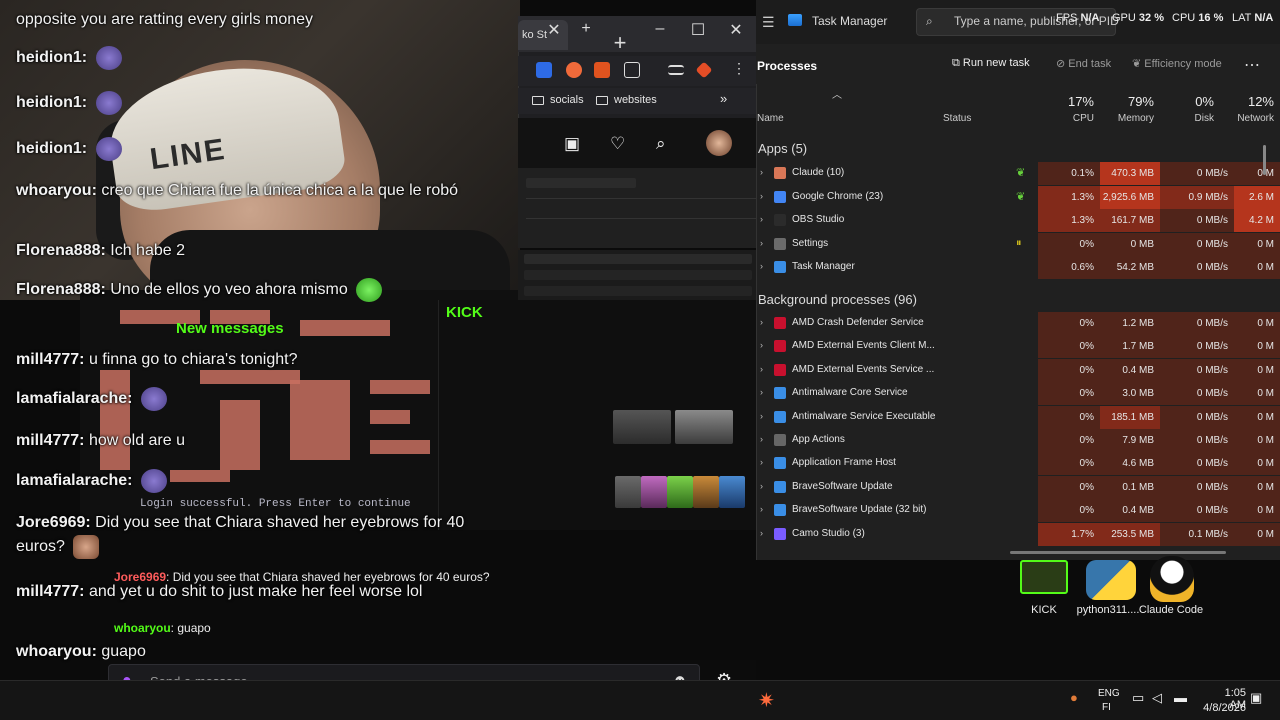 The height and width of the screenshot is (720, 1280). What do you see at coordinates (858, 322) in the screenshot?
I see `process-name: AMD Crash Defender Service` at bounding box center [858, 322].